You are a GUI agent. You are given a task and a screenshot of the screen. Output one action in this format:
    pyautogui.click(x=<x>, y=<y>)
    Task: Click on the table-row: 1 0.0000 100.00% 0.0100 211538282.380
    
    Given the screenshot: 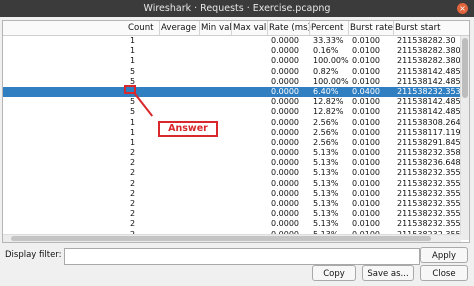 What is the action you would take?
    pyautogui.click(x=232, y=61)
    